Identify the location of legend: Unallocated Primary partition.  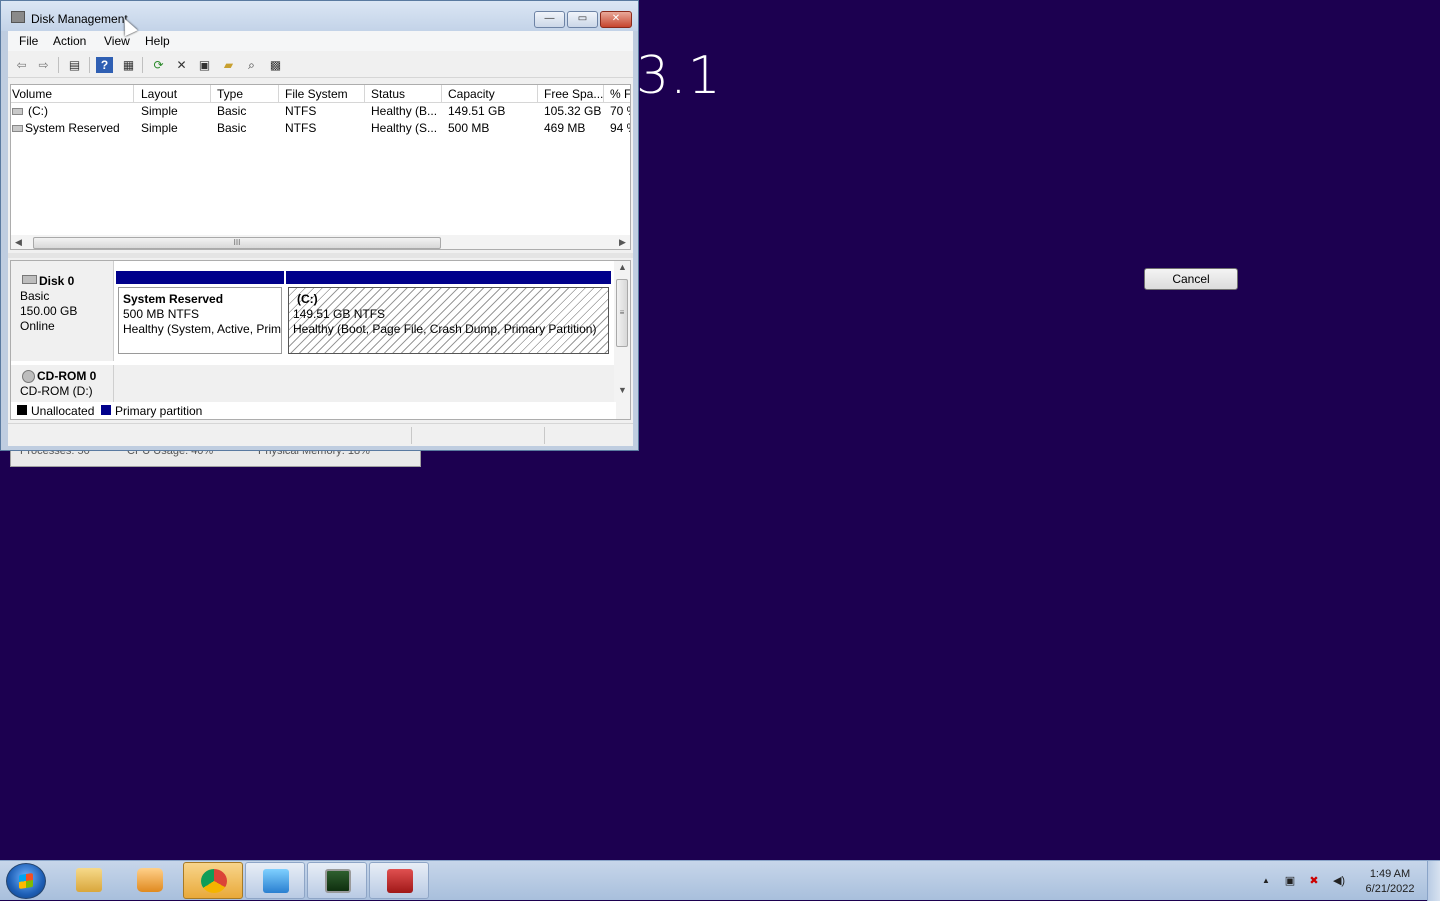
(313, 410).